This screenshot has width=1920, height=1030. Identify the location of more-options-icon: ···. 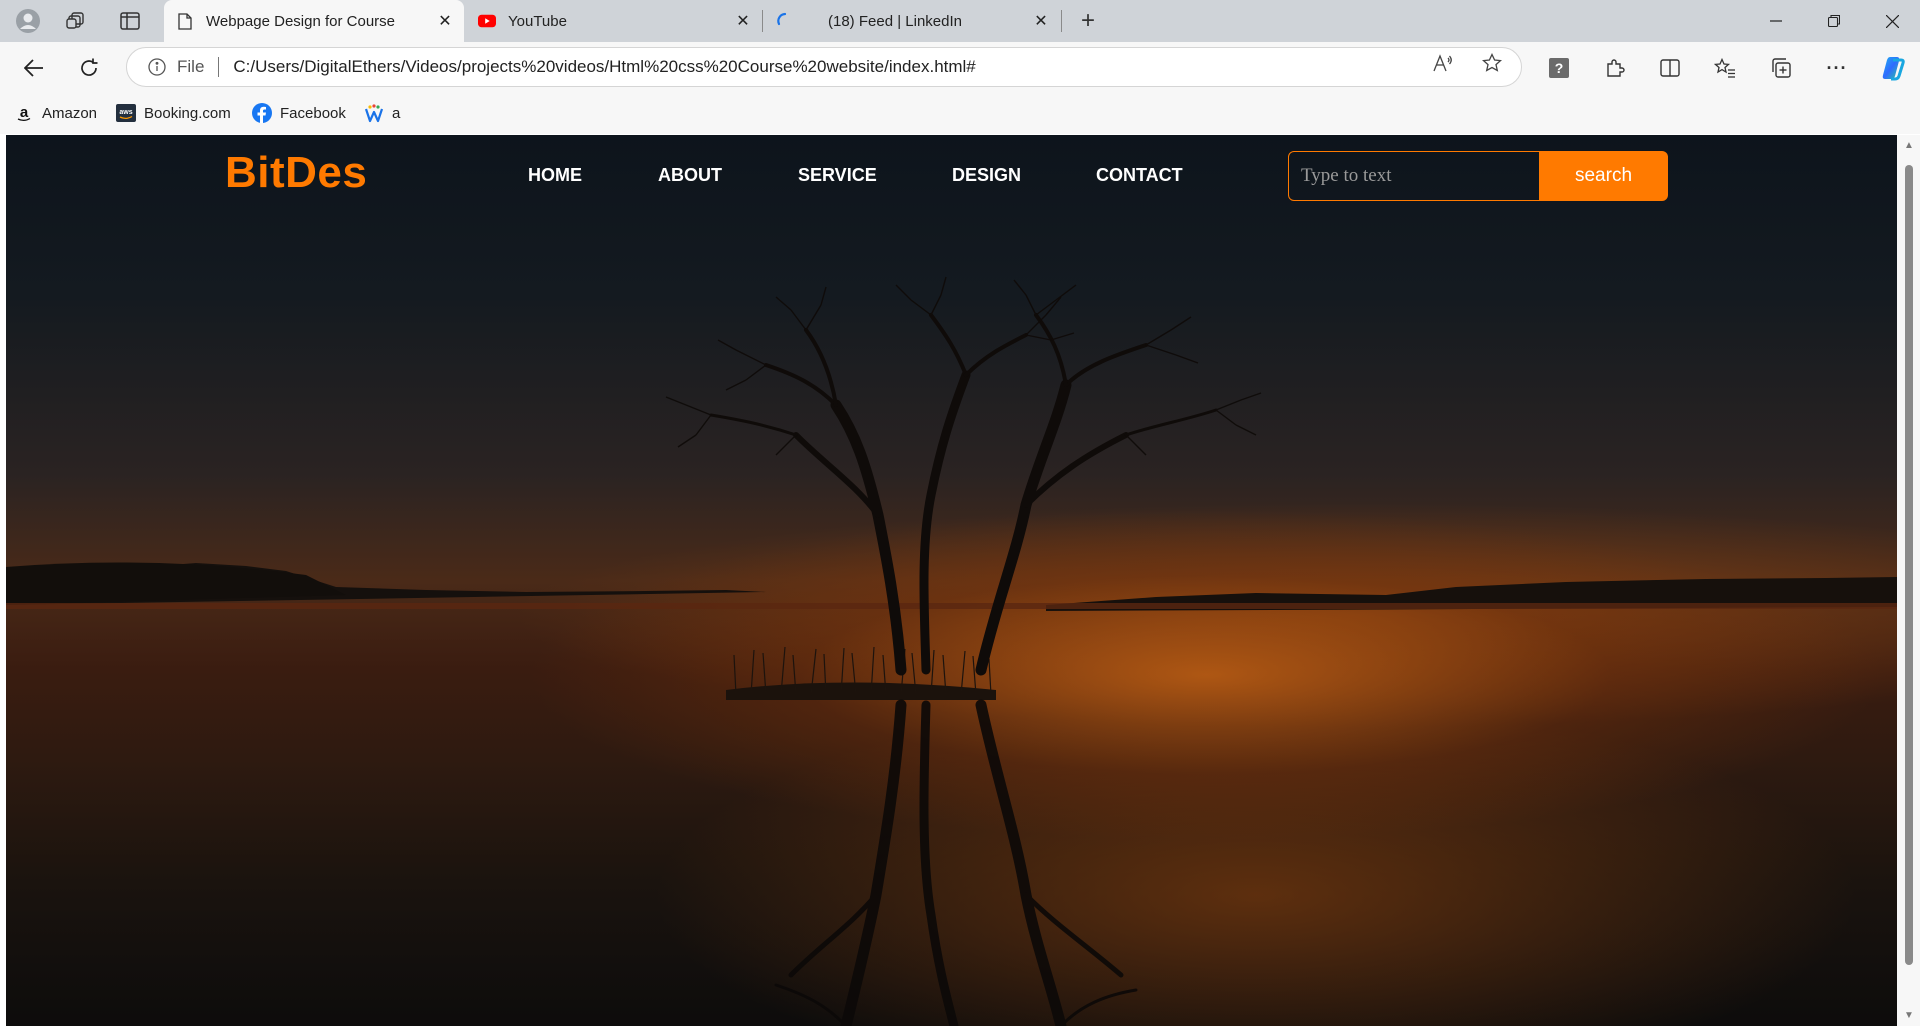
(1837, 68).